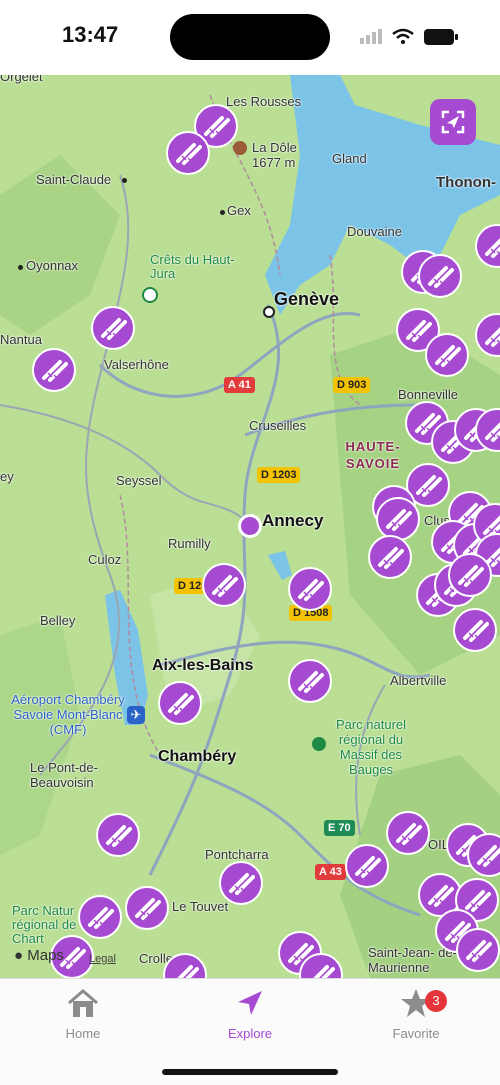 This screenshot has height=1085, width=500. Describe the element at coordinates (139, 480) in the screenshot. I see `town-label: Seyssel` at that location.